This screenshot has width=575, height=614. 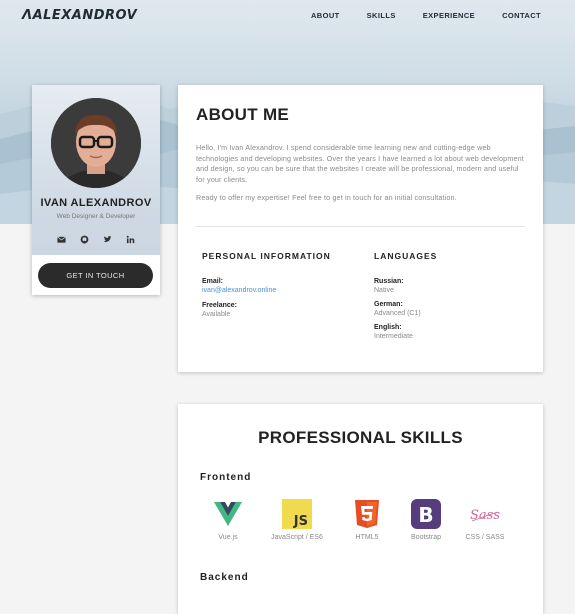 What do you see at coordinates (367, 514) in the screenshot?
I see `html5-icon` at bounding box center [367, 514].